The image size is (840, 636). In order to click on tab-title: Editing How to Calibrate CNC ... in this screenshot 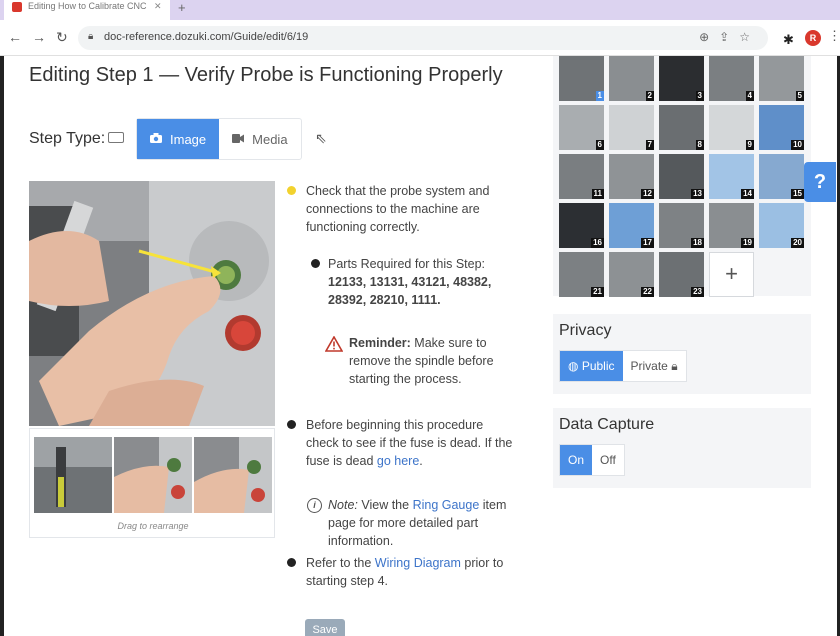, I will do `click(88, 6)`.